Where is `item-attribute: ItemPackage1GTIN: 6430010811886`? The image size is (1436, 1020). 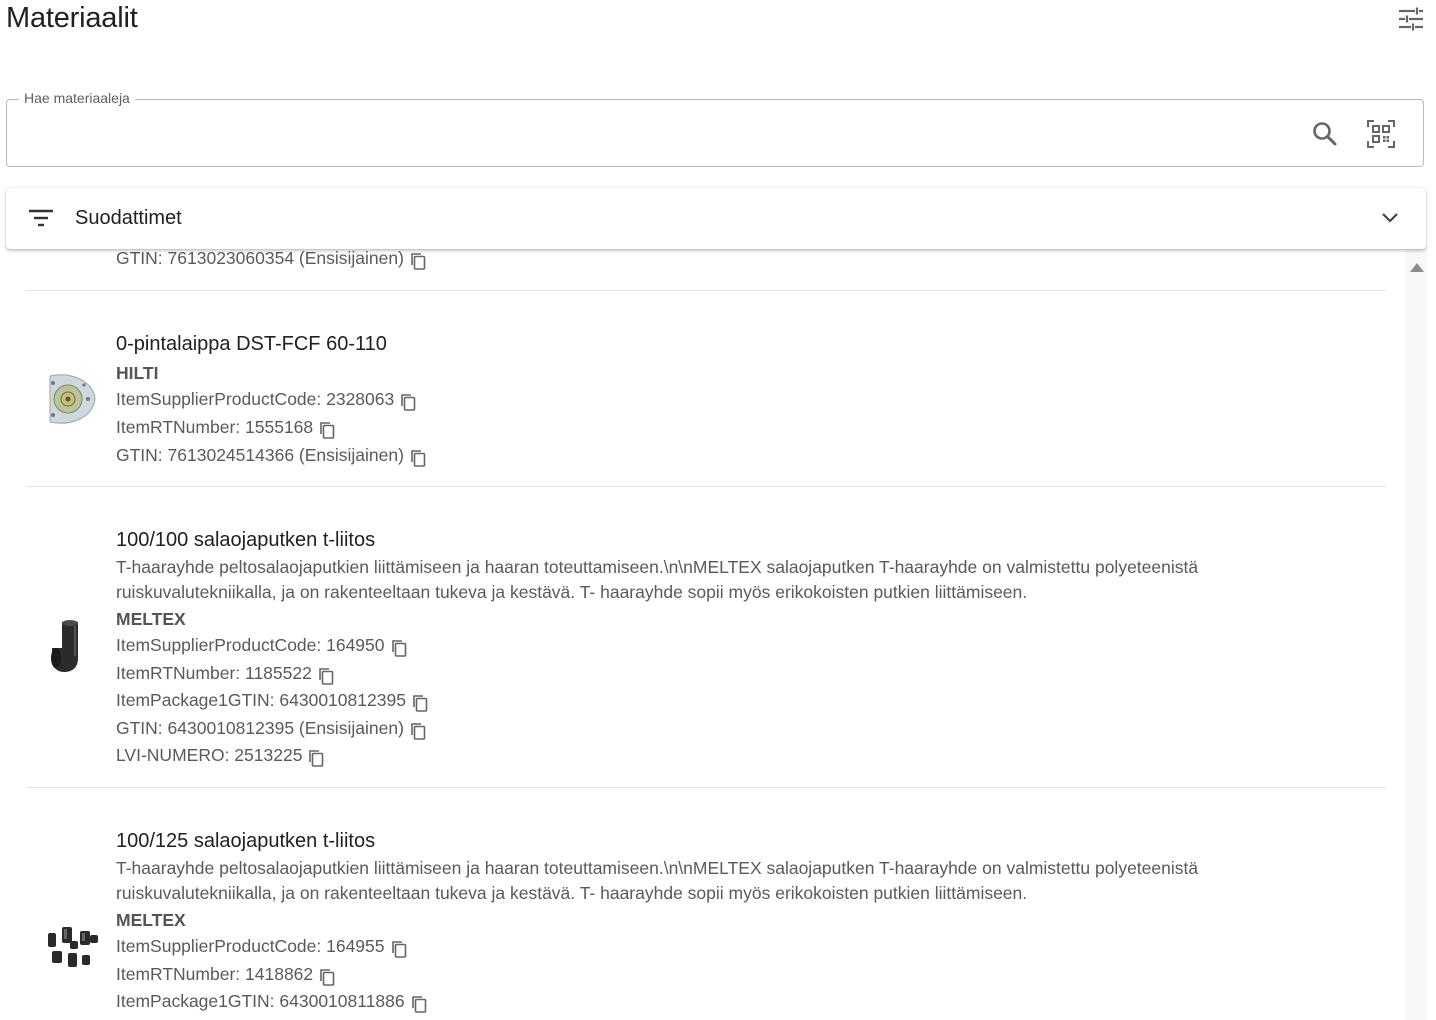 item-attribute: ItemPackage1GTIN: 6430010811886 is located at coordinates (271, 1002).